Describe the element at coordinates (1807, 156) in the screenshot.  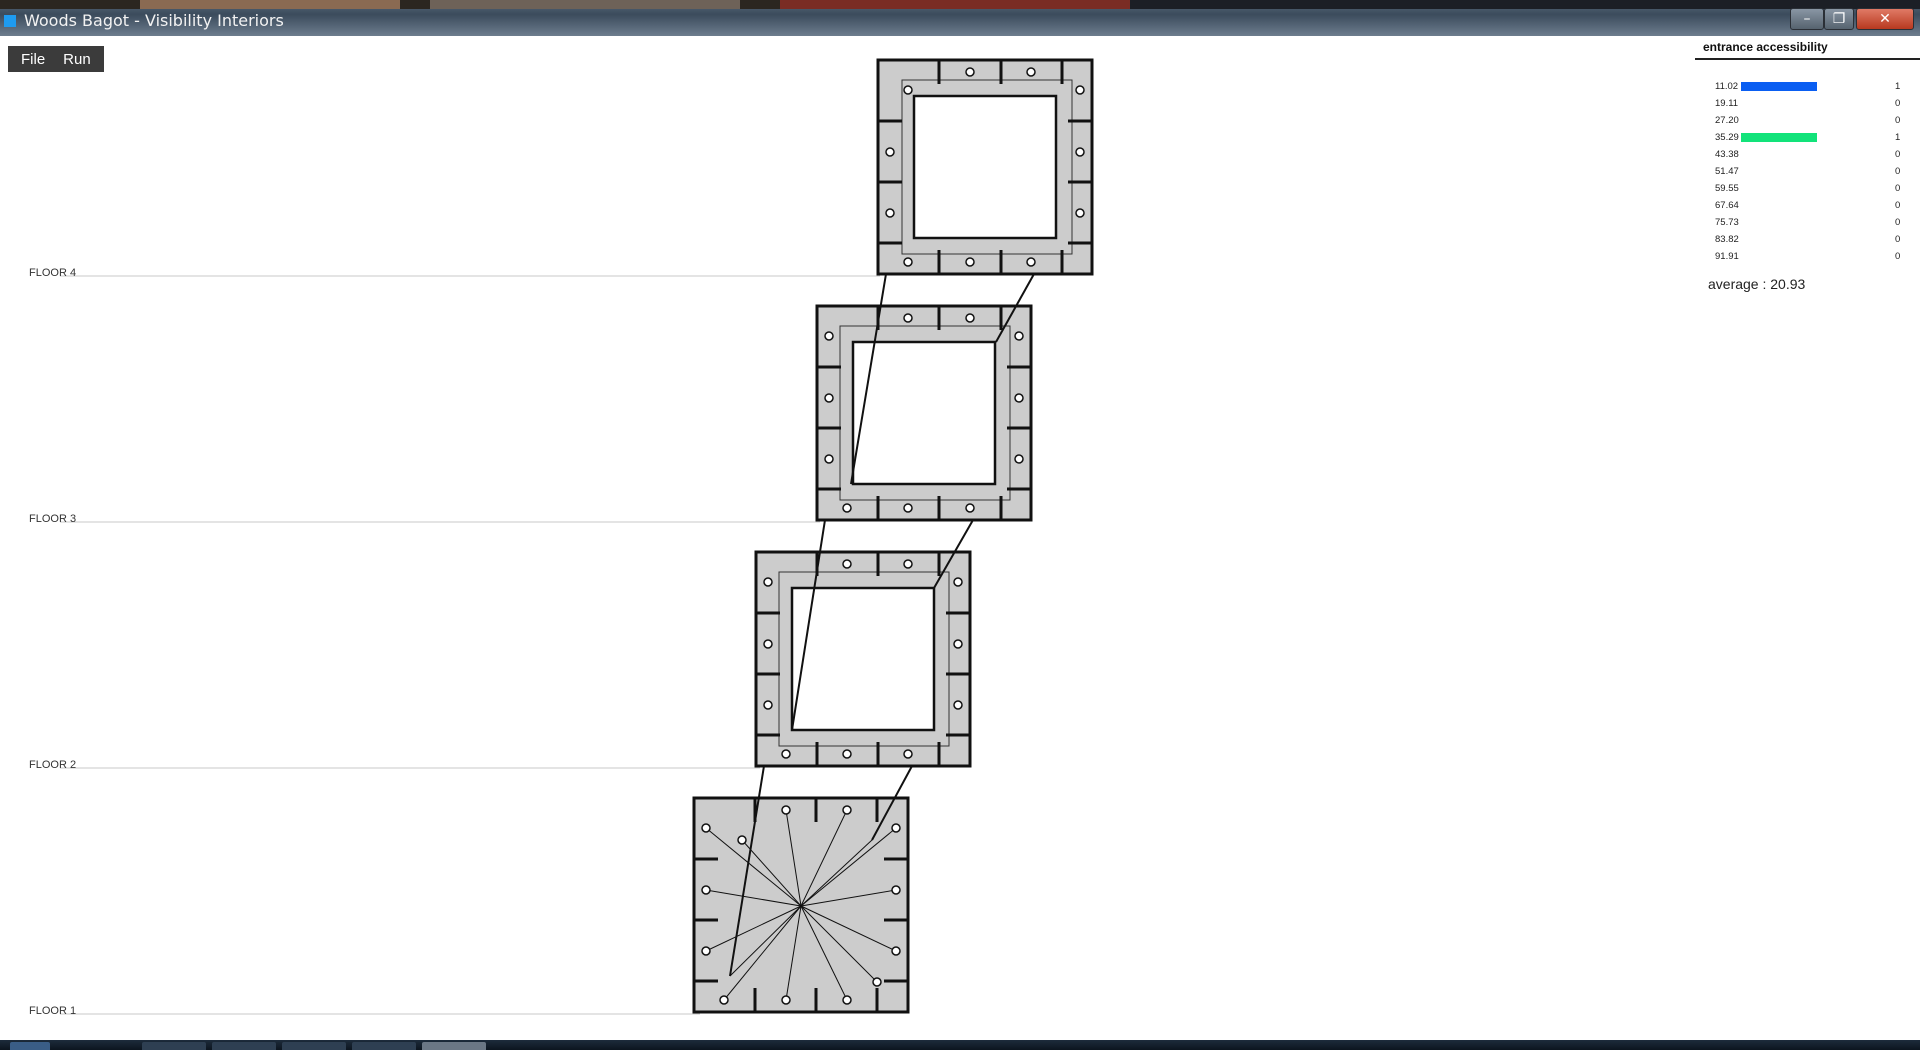
I see `legend-row: 43.38 0` at that location.